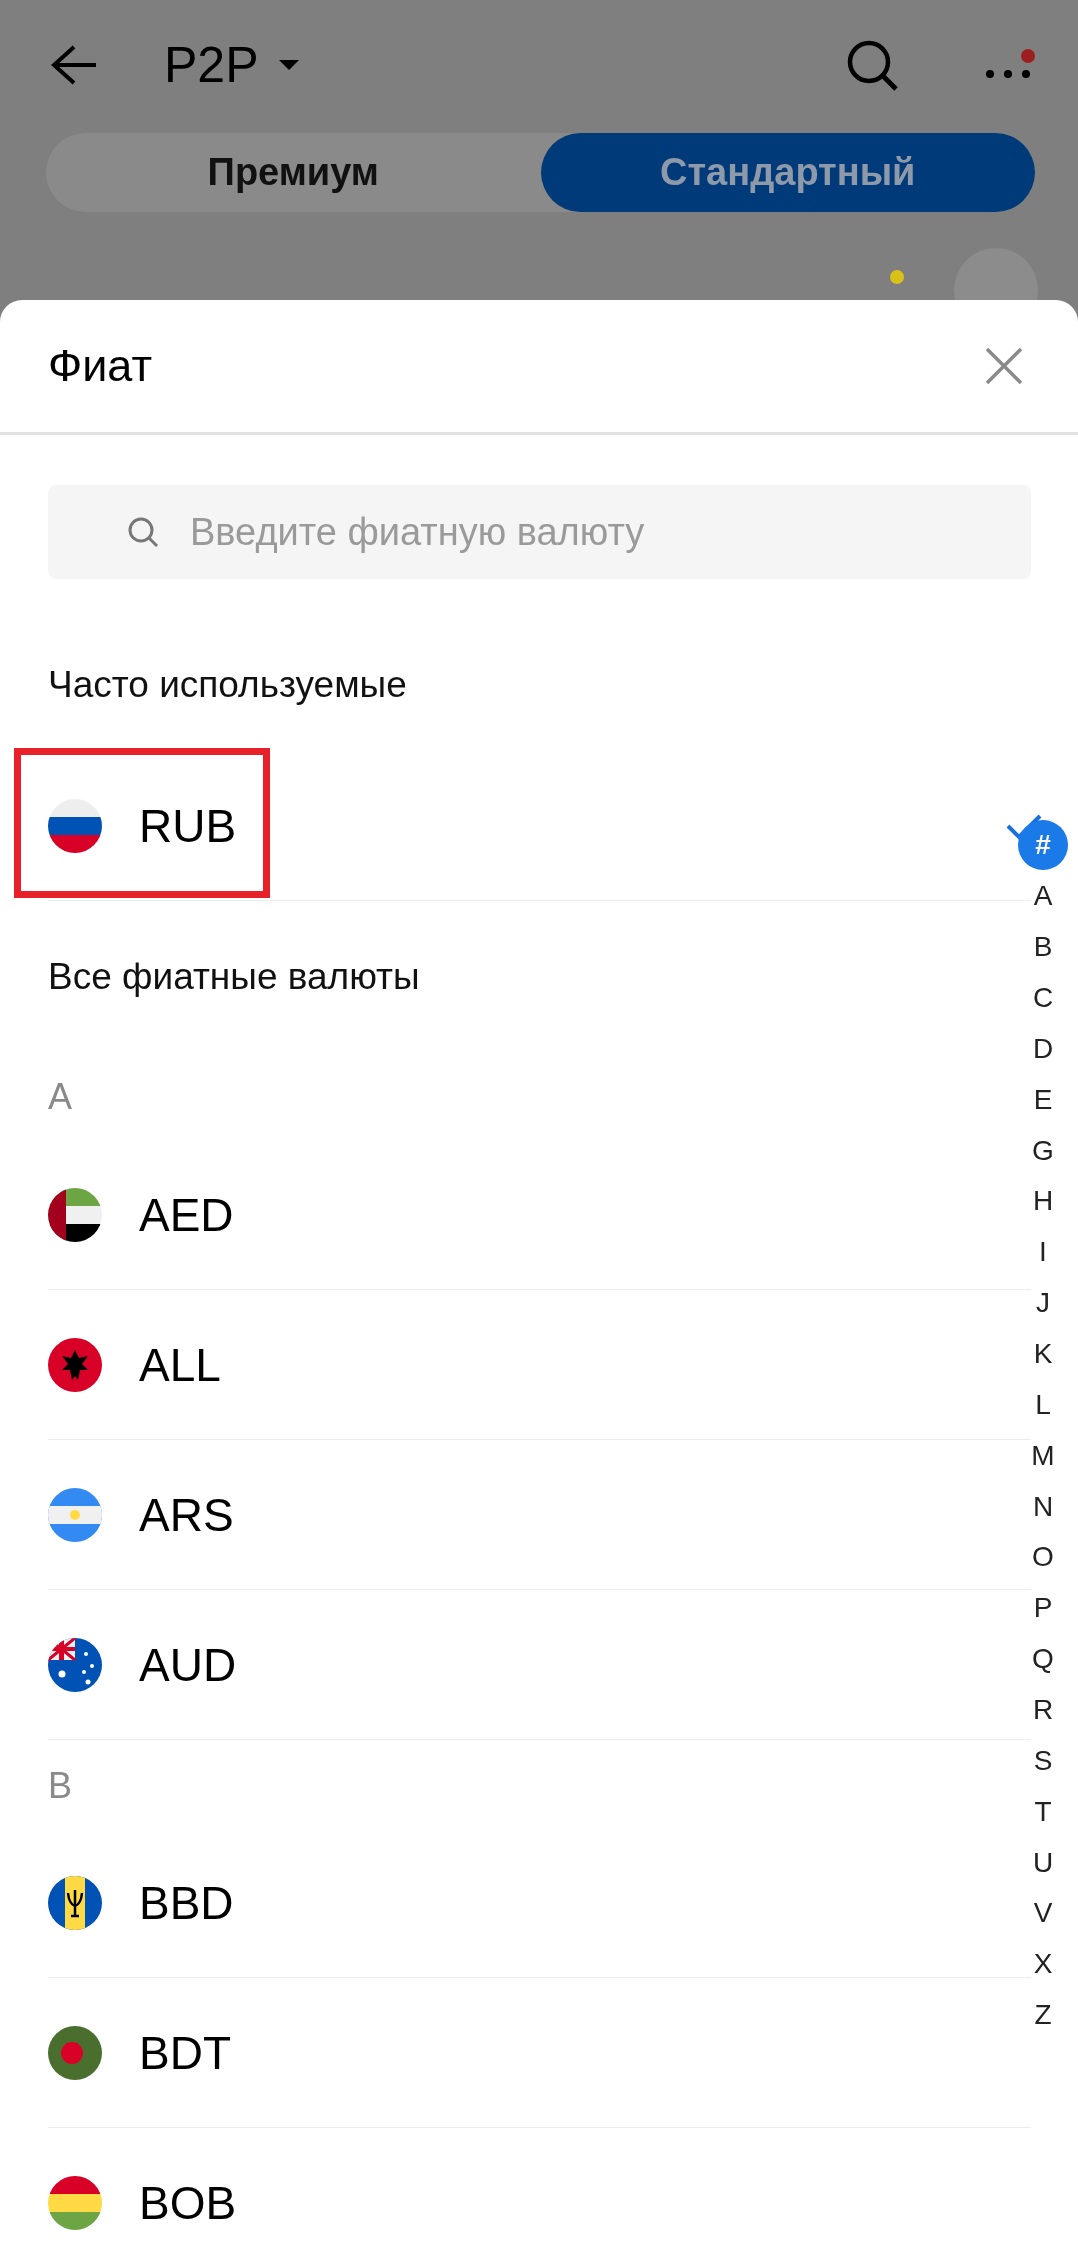 The width and height of the screenshot is (1078, 2261). I want to click on index-letter: I, so click(1043, 1252).